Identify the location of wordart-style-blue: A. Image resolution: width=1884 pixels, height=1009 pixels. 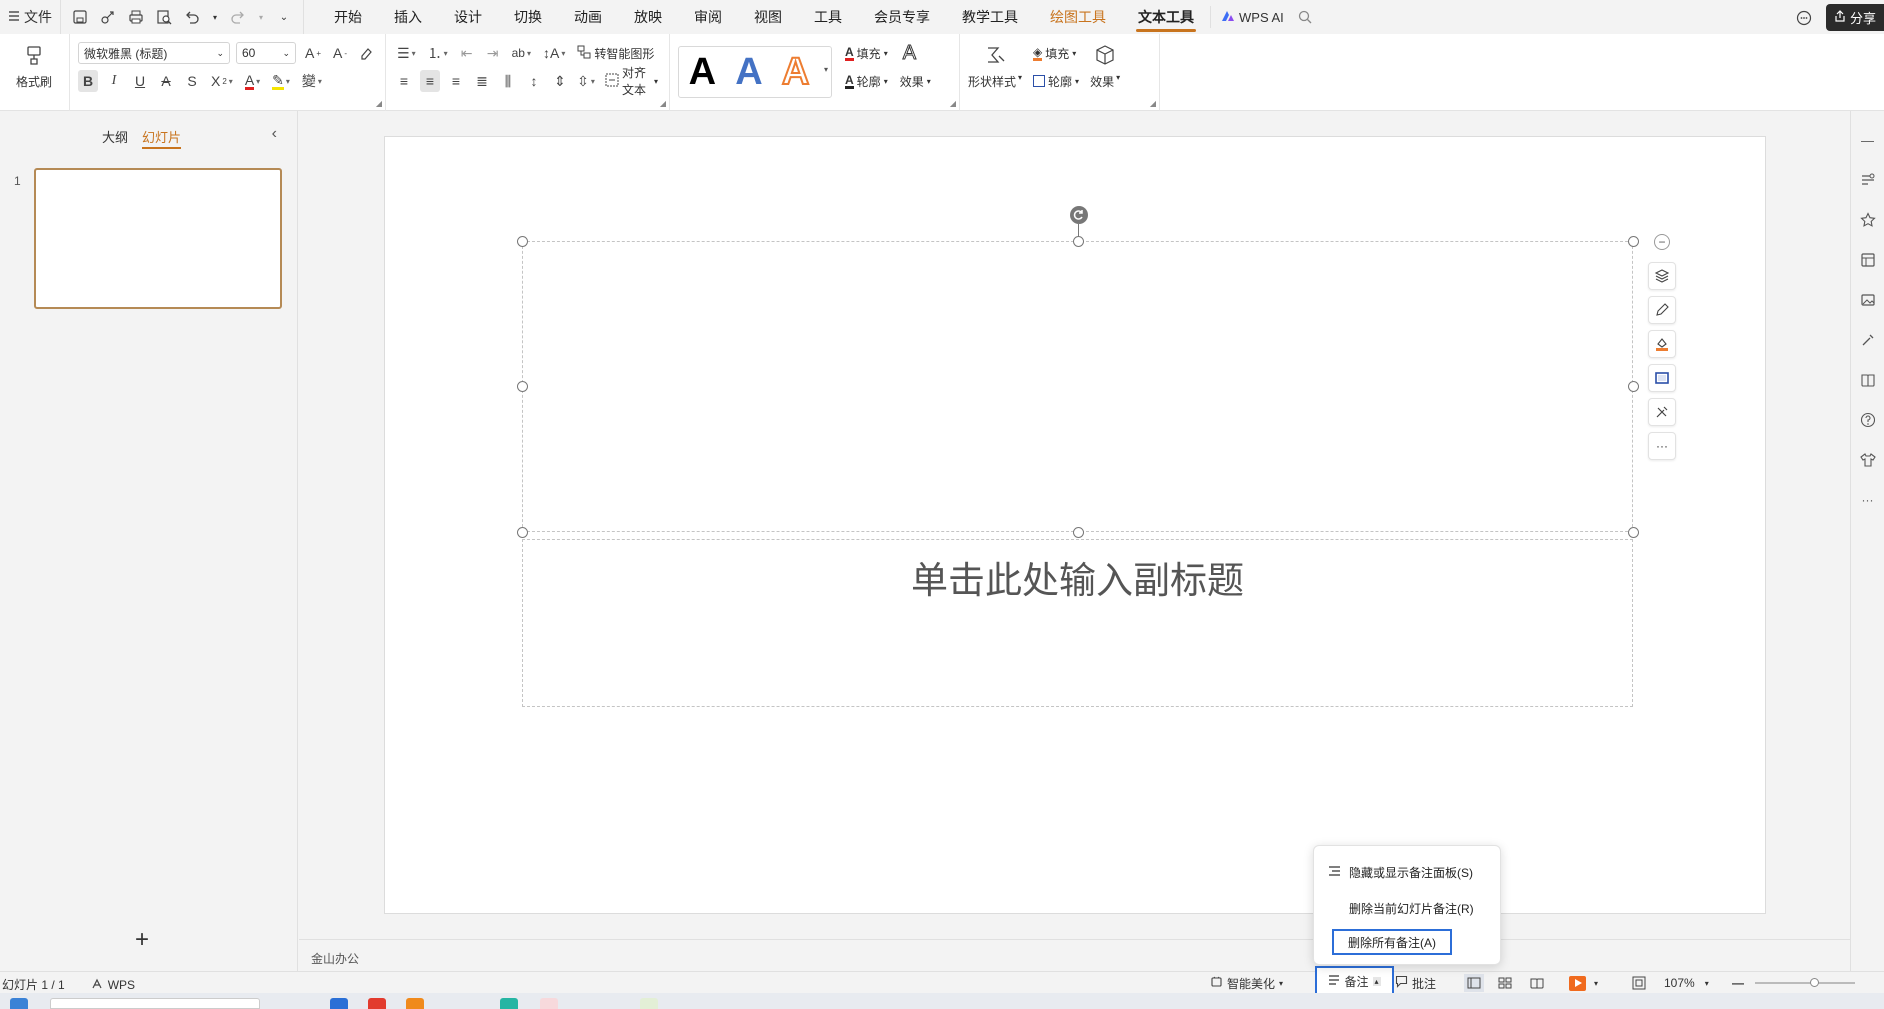
(748, 72).